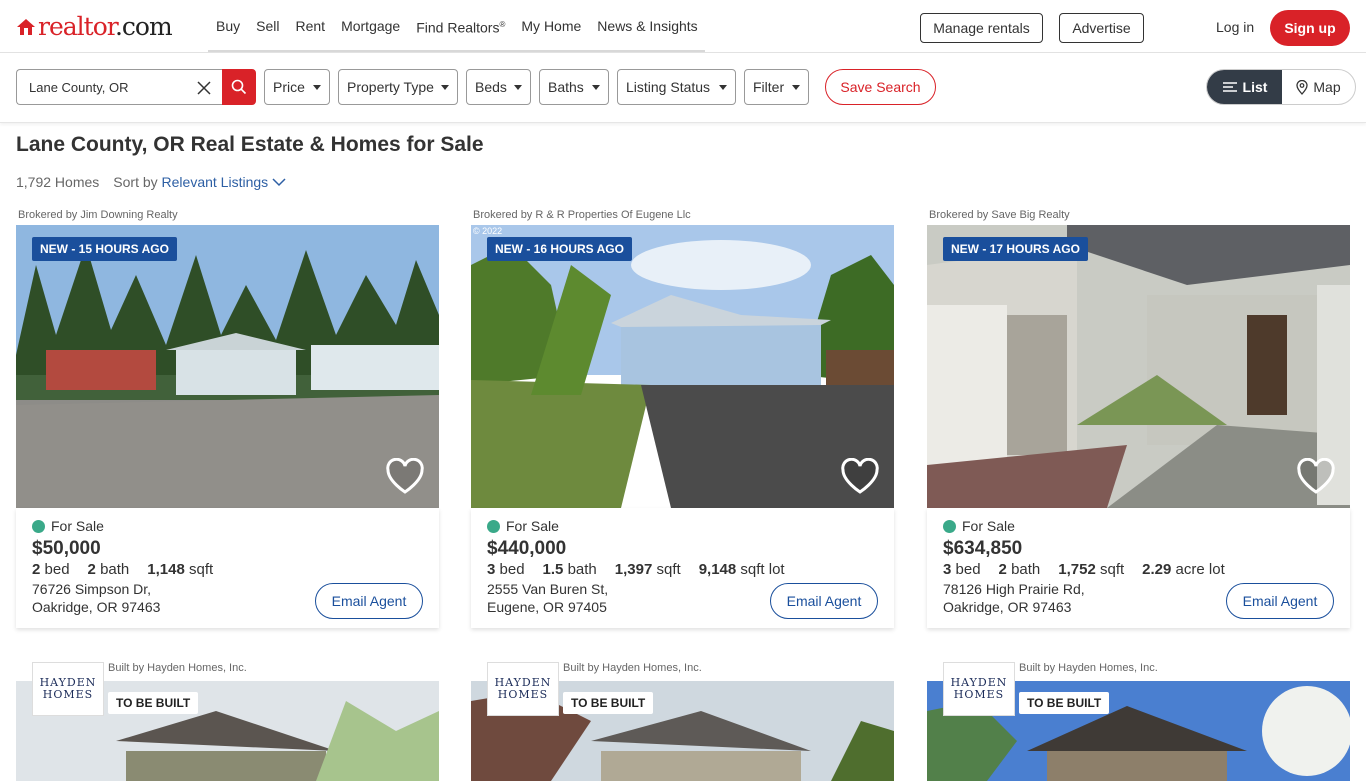 This screenshot has height=781, width=1366. What do you see at coordinates (51, 569) in the screenshot?
I see `beds-spec: 2 bed` at bounding box center [51, 569].